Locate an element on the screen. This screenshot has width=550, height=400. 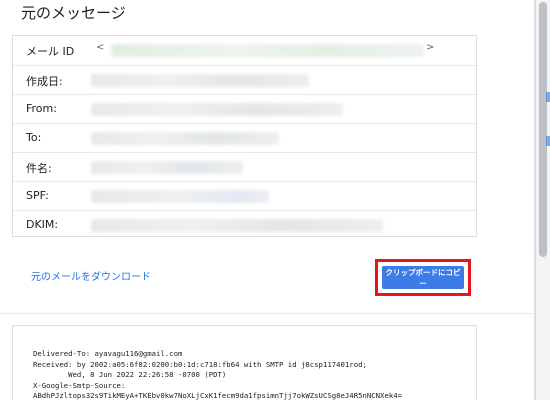
meta-label-from: From: is located at coordinates (41, 108).